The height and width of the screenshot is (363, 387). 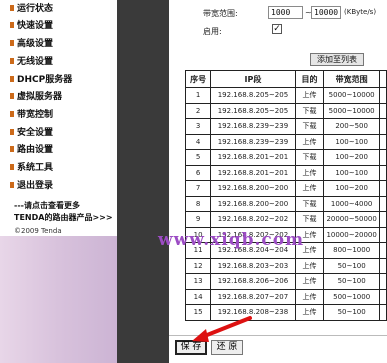 I want to click on table-row: 13 192.168.8.206~206 上传 50~100, so click(x=285, y=281).